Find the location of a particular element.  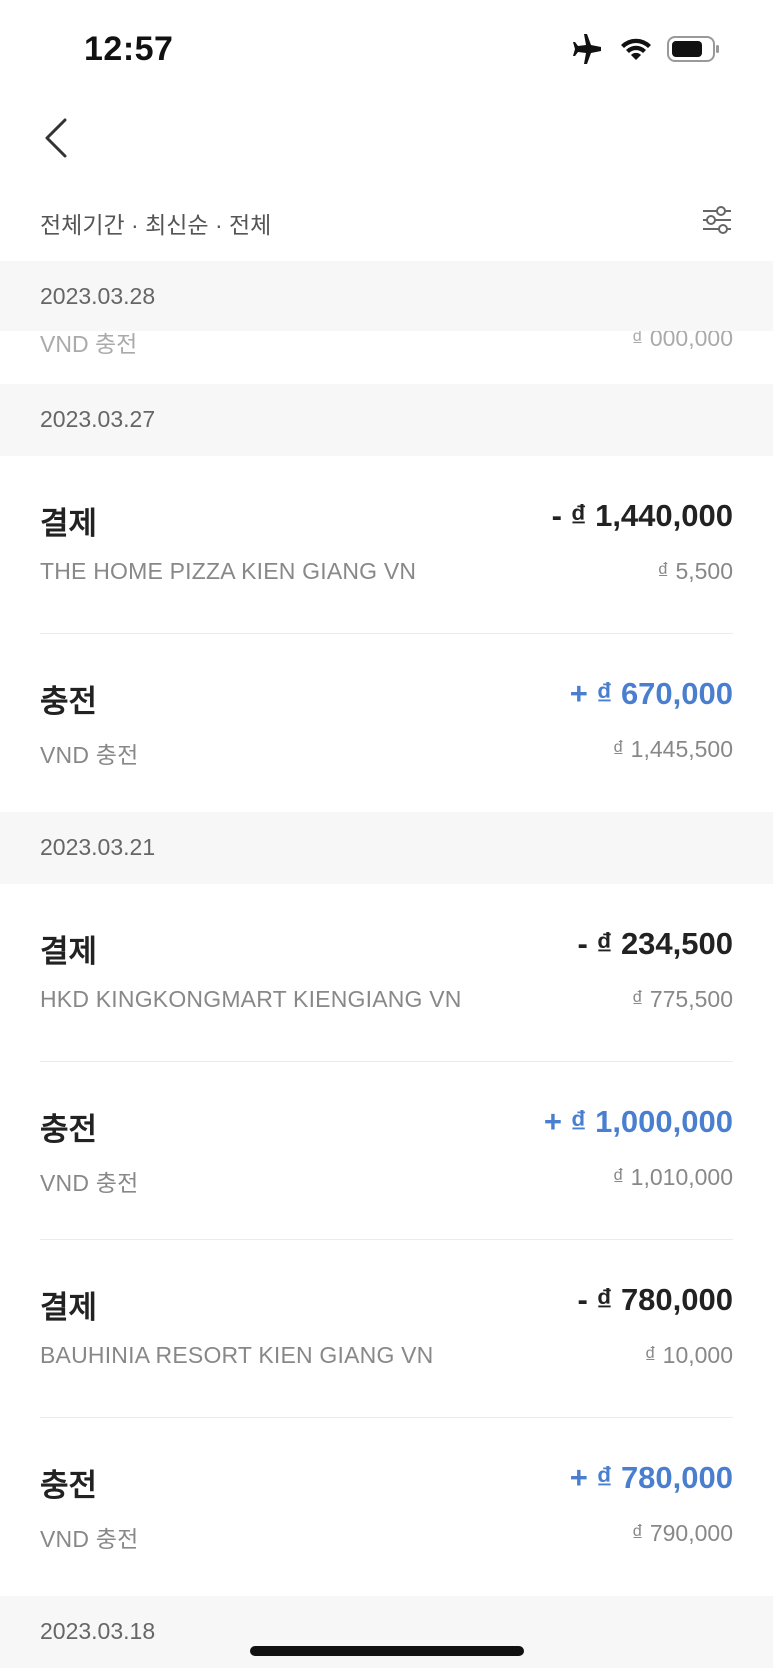

transaction-row: 충전 + ₫ 670,000 VND 충전 ₫ 1,445,500 is located at coordinates (386, 723).